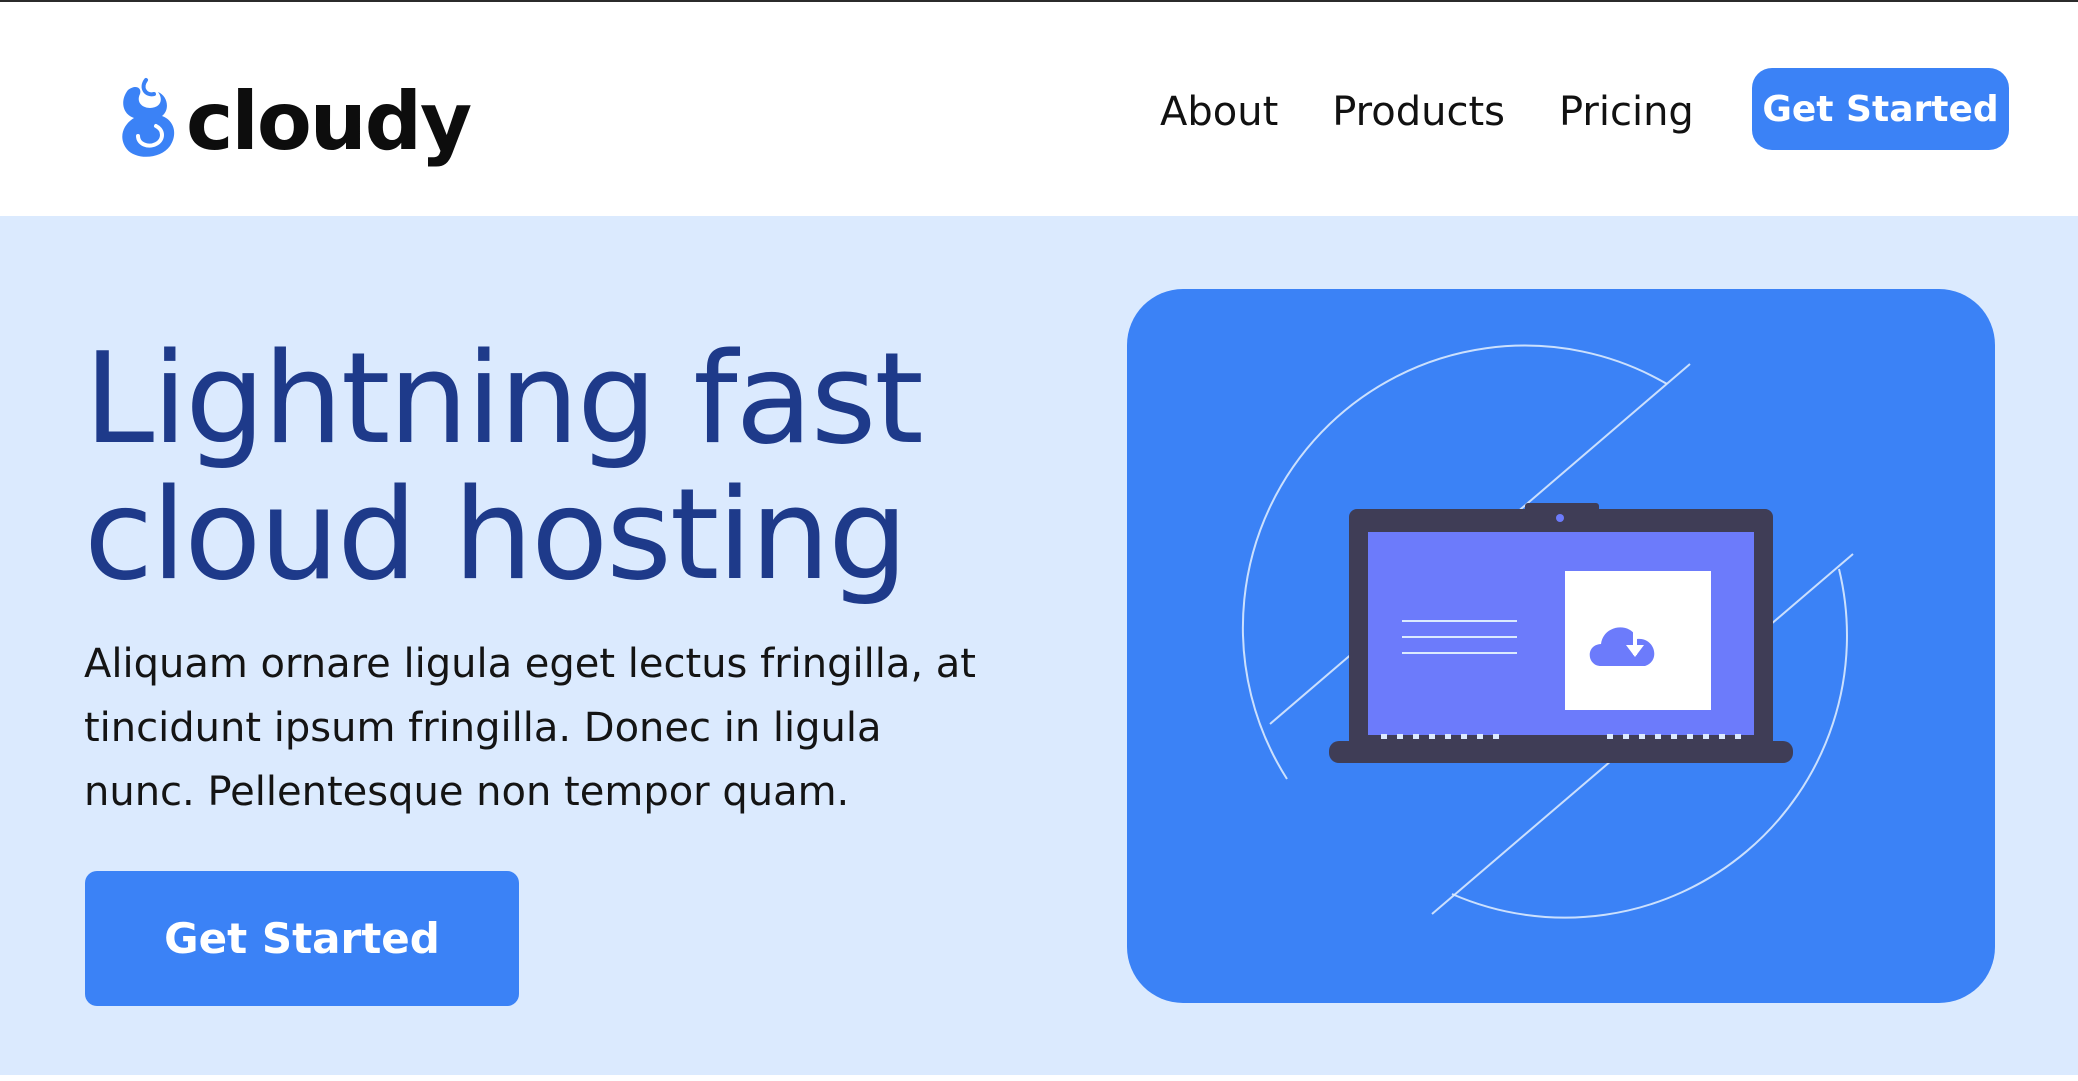  I want to click on hero-title-line-1: Lightning fast, so click(504, 398).